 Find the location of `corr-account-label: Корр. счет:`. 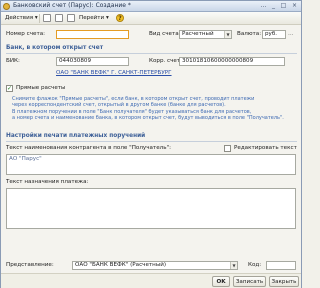

corr-account-label: Корр. счет: is located at coordinates (166, 61).